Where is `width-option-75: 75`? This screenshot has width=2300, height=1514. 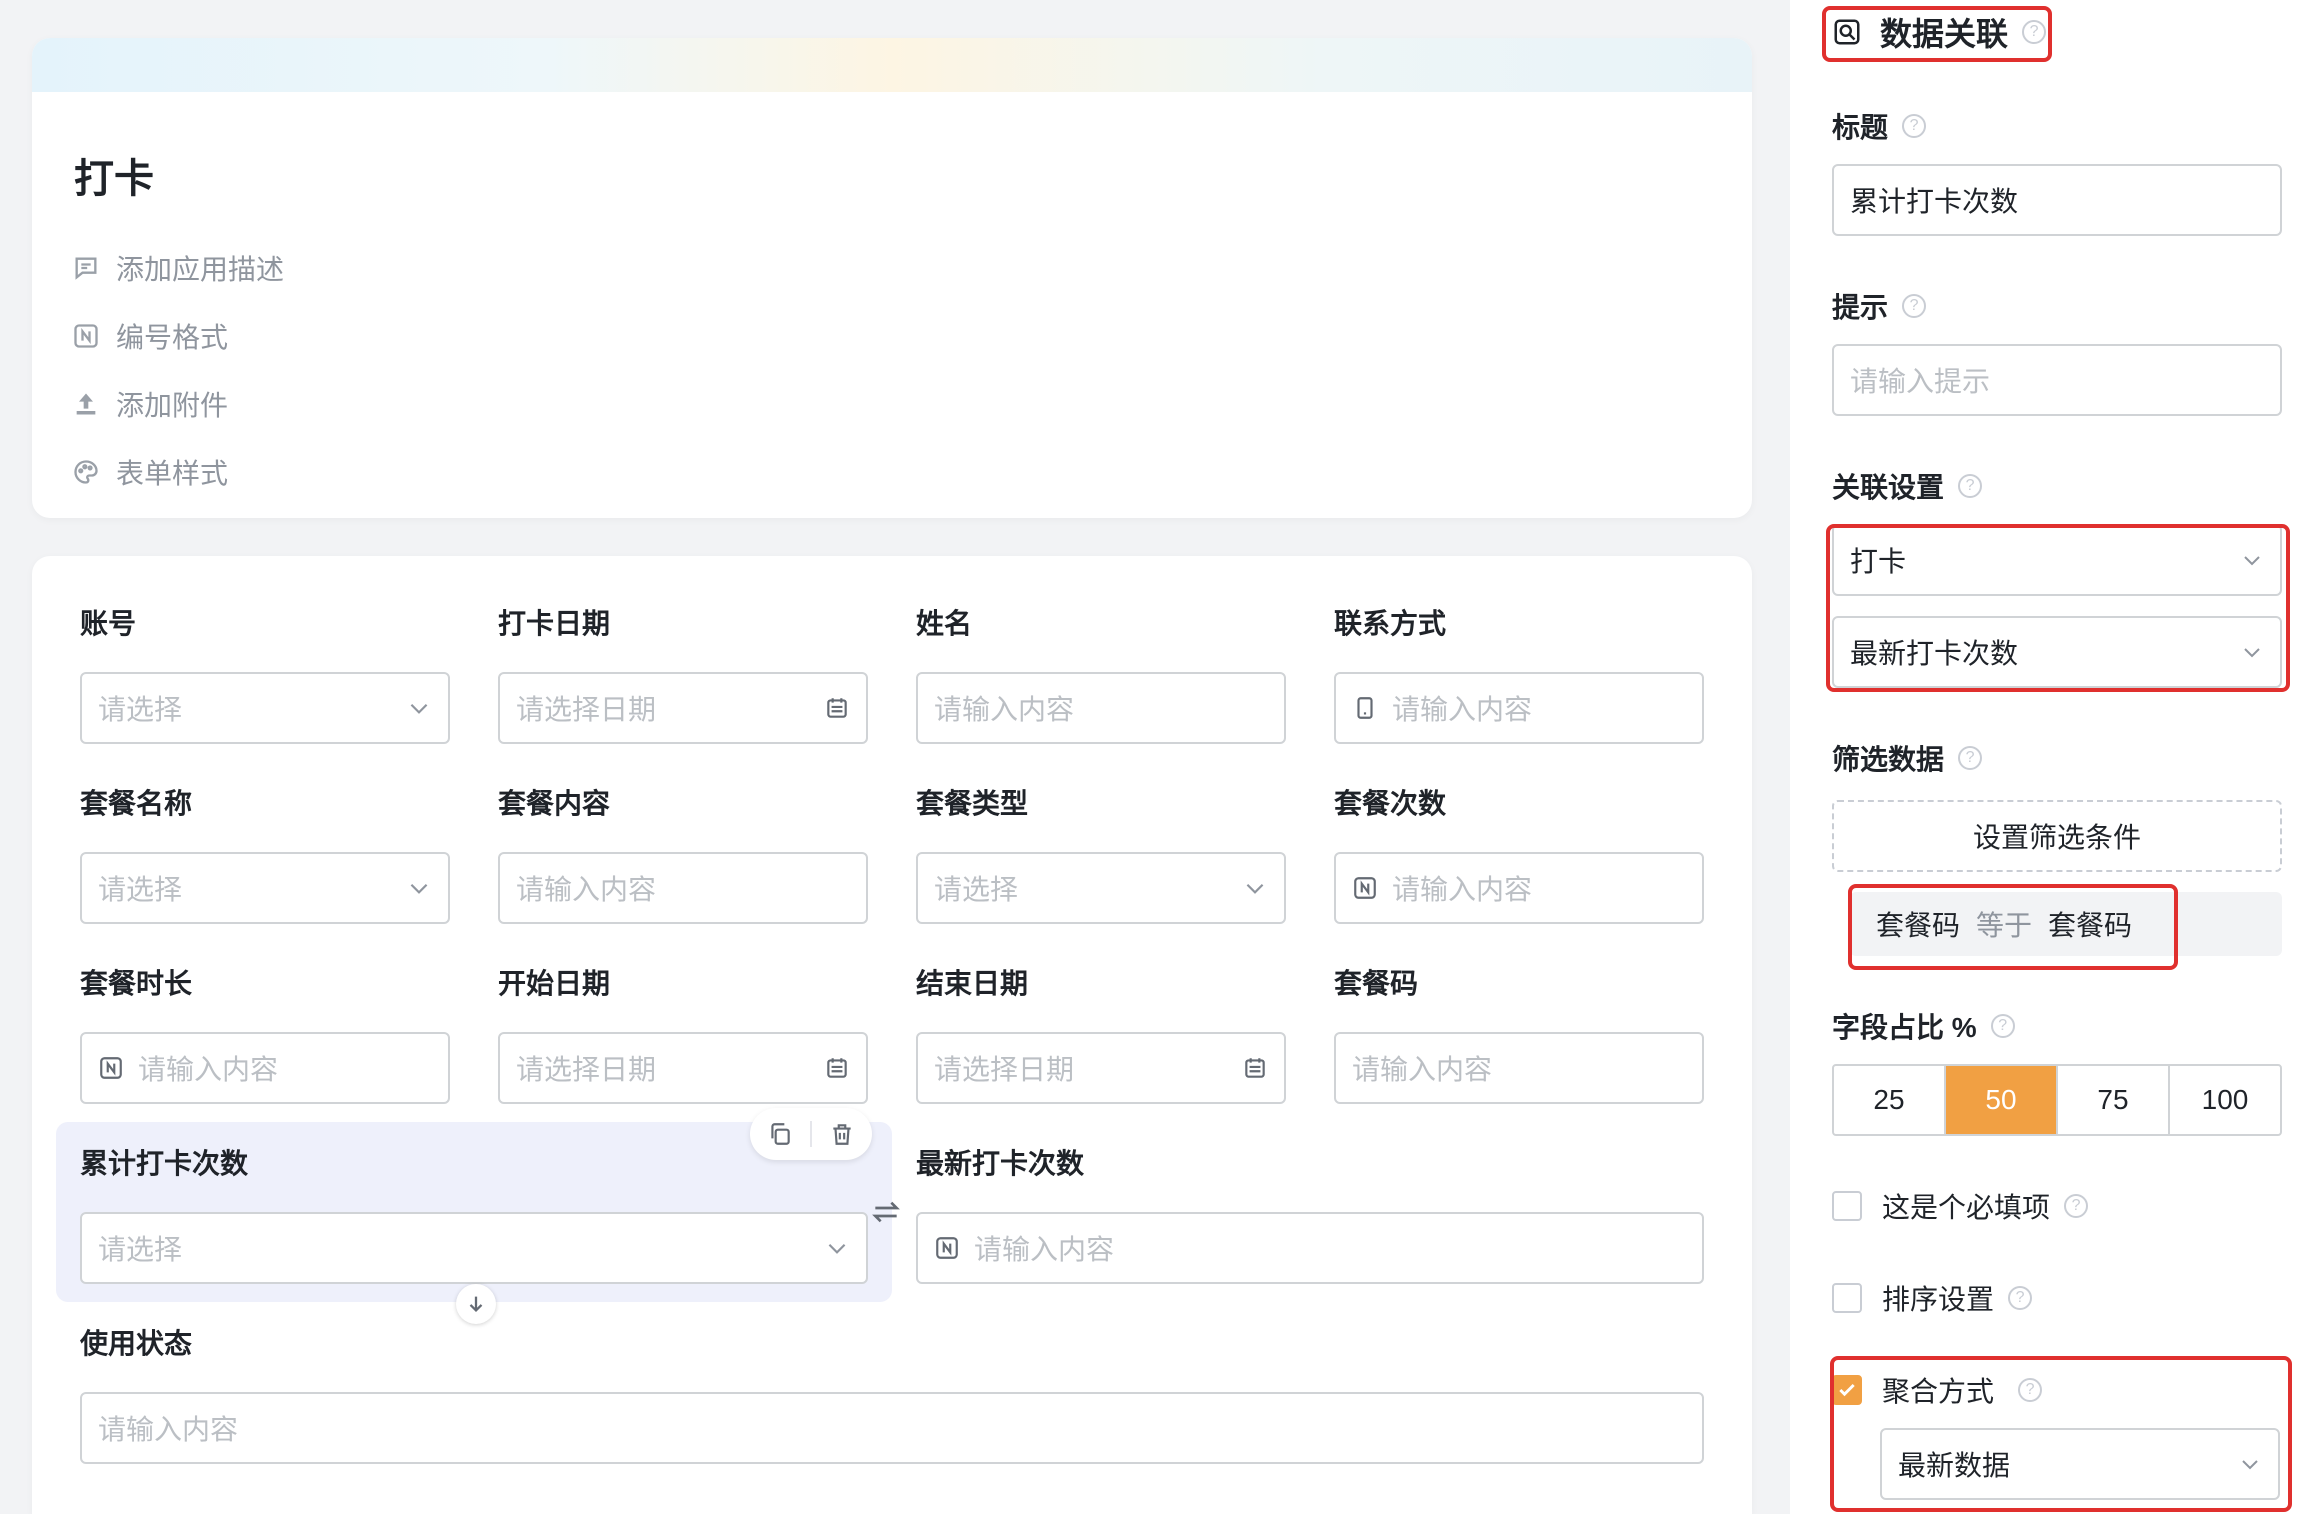 width-option-75: 75 is located at coordinates (2114, 1100).